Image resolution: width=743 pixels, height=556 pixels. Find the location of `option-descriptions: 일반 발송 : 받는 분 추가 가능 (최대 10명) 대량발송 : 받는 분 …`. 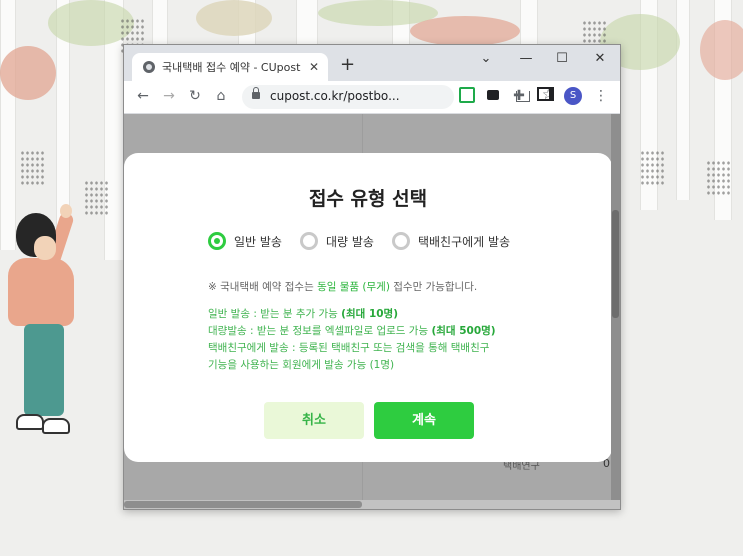

option-descriptions: 일반 발송 : 받는 분 추가 가능 (최대 10명) 대량발송 : 받는 분 … is located at coordinates (368, 340).